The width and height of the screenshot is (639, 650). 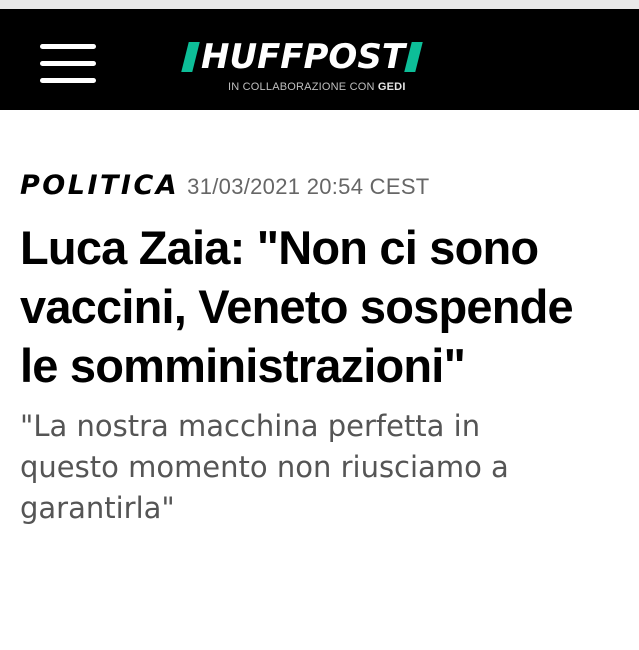 I want to click on logo-bar-right, so click(x=413, y=57).